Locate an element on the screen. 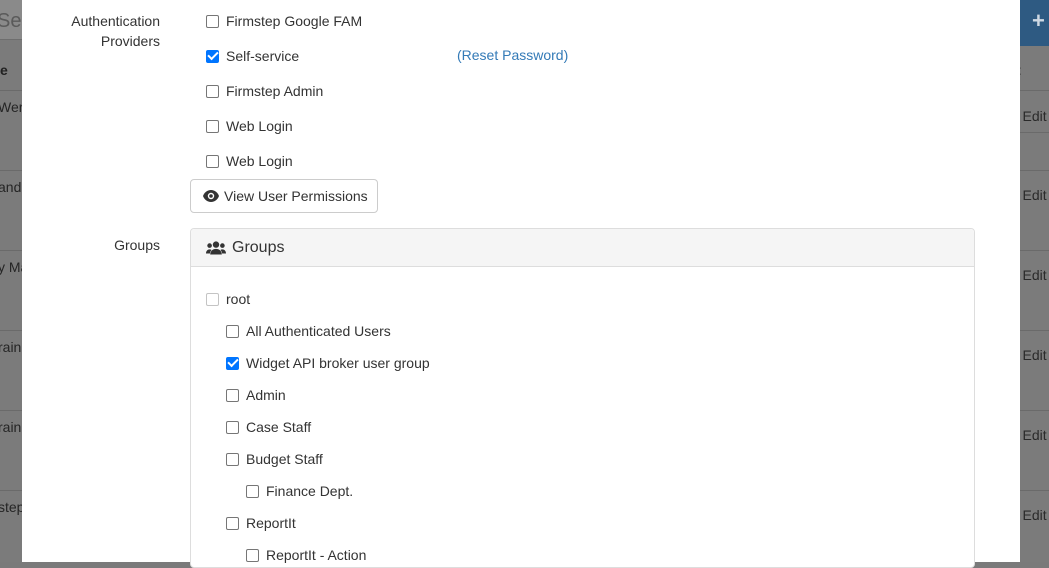  eye-icon is located at coordinates (211, 196).